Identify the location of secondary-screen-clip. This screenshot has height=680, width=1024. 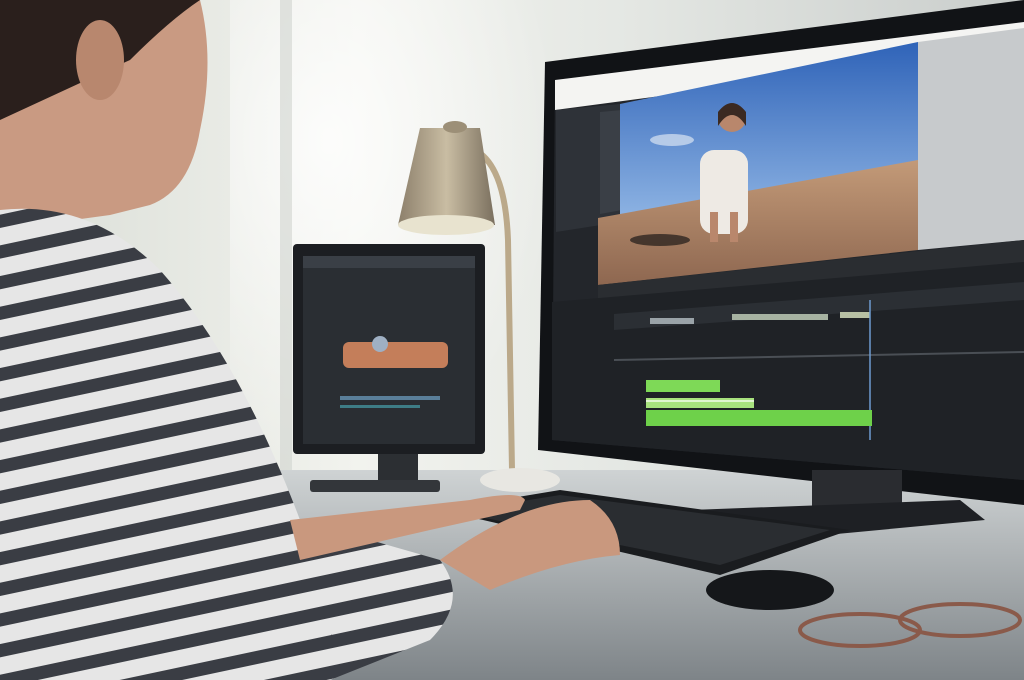
(395, 355).